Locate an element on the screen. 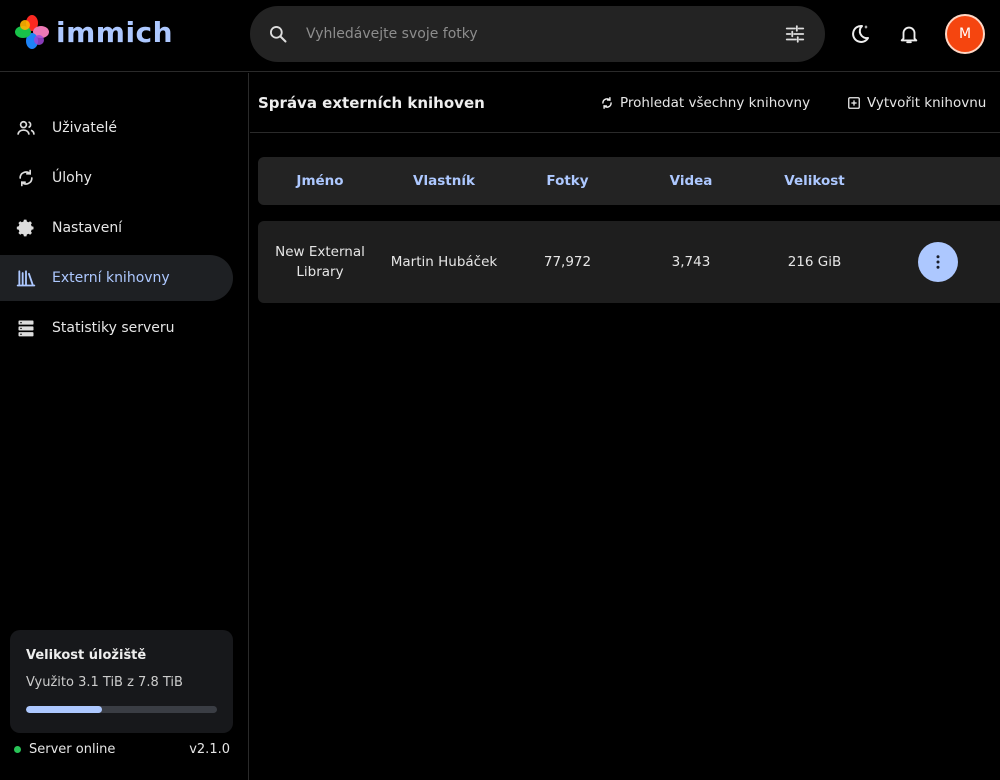 The height and width of the screenshot is (780, 1000). search-bar is located at coordinates (537, 34).